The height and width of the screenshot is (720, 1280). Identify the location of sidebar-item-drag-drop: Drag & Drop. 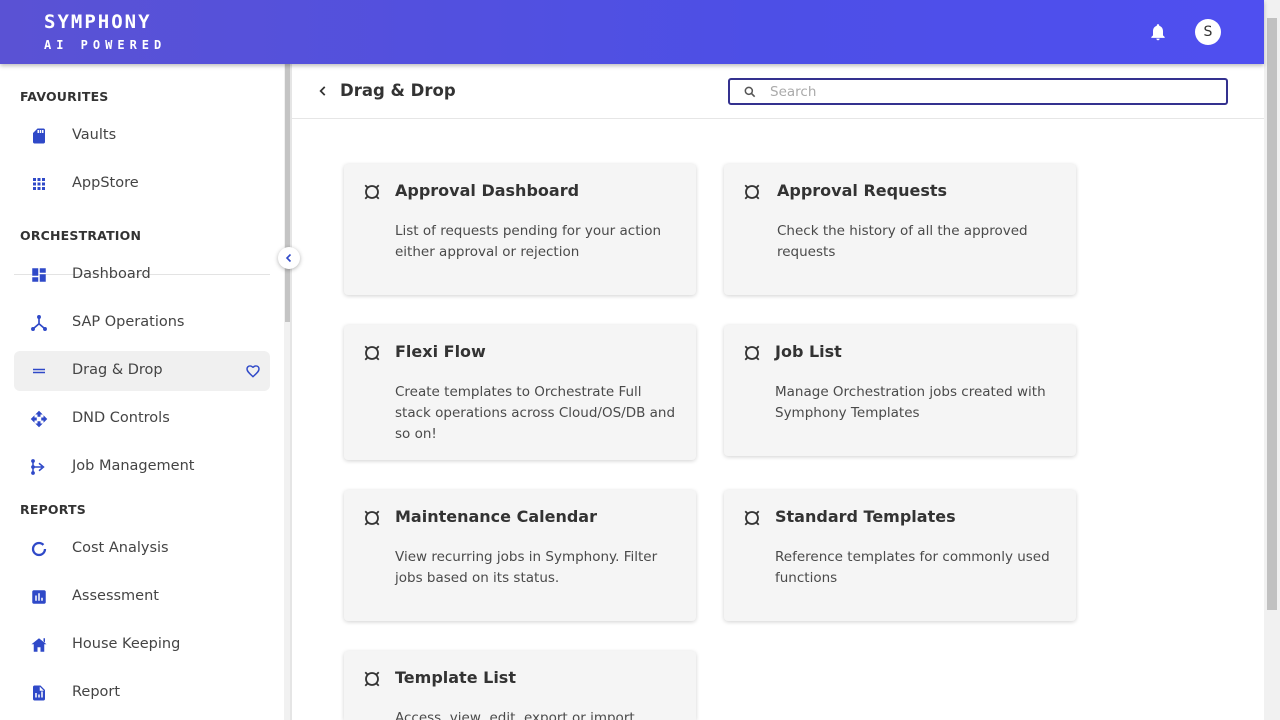
(142, 371).